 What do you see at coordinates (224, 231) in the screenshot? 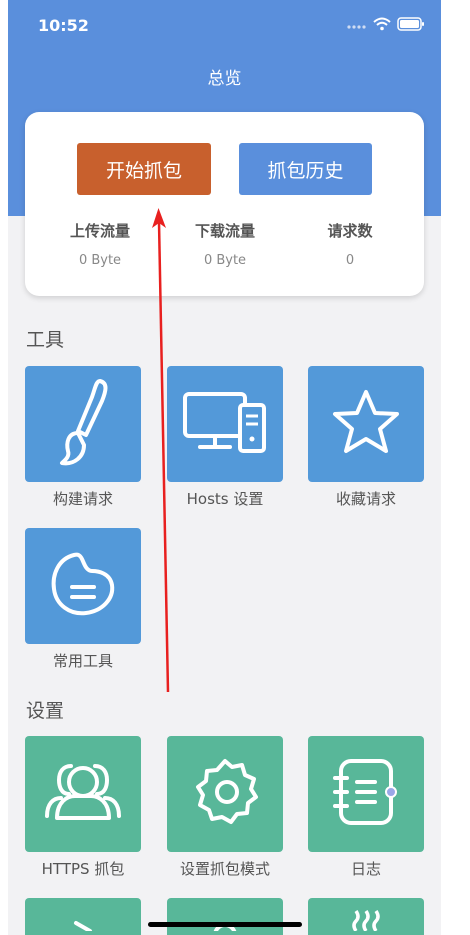
I see `download-traffic-label: 下载流量` at bounding box center [224, 231].